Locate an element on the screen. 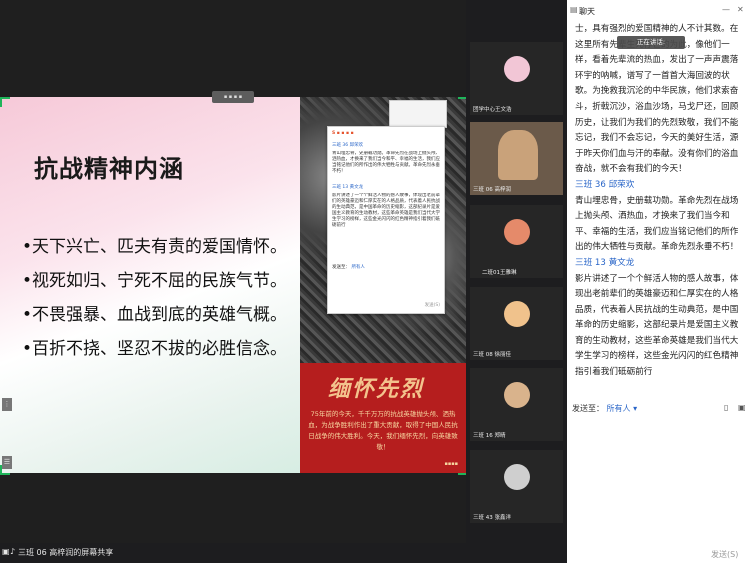 The image size is (750, 563). video-tile: 三班 06 高梓润 is located at coordinates (516, 158).